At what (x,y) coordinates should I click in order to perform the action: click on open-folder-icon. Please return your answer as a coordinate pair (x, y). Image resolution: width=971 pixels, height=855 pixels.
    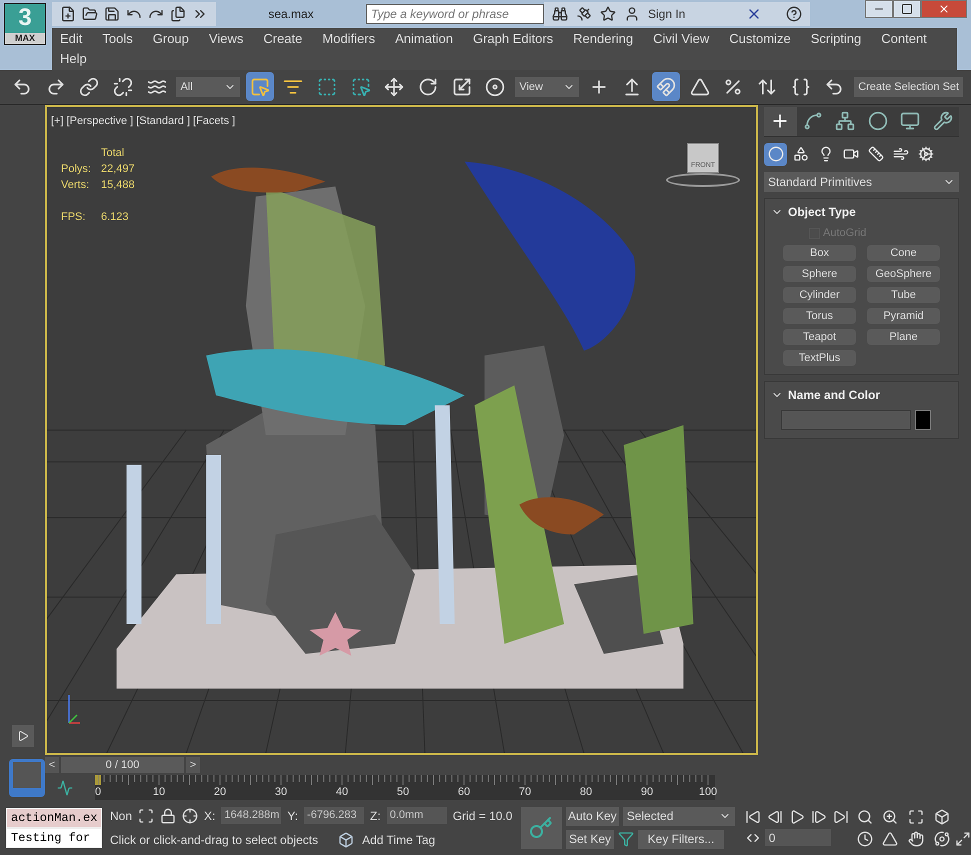
    Looking at the image, I should click on (90, 14).